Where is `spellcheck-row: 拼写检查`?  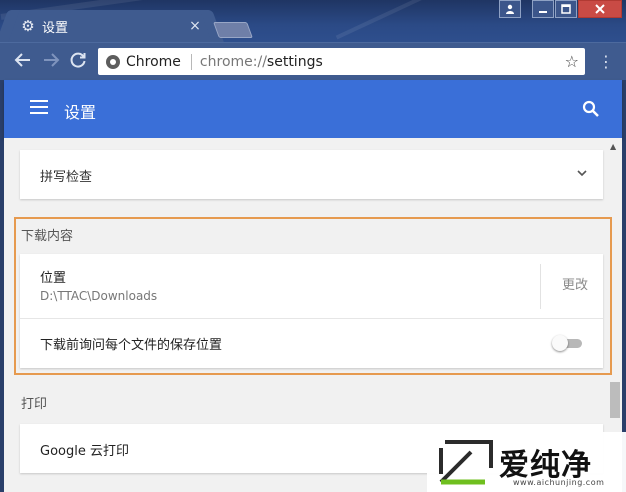
spellcheck-row: 拼写检查 is located at coordinates (311, 174).